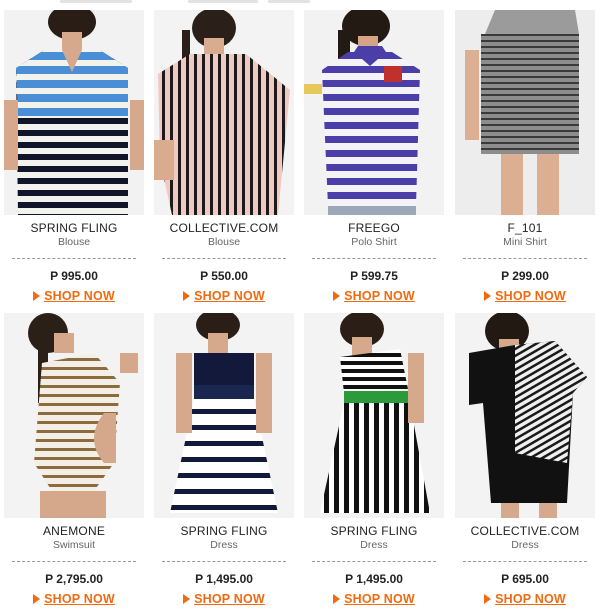  What do you see at coordinates (374, 276) in the screenshot?
I see `product-price: P 599.75` at bounding box center [374, 276].